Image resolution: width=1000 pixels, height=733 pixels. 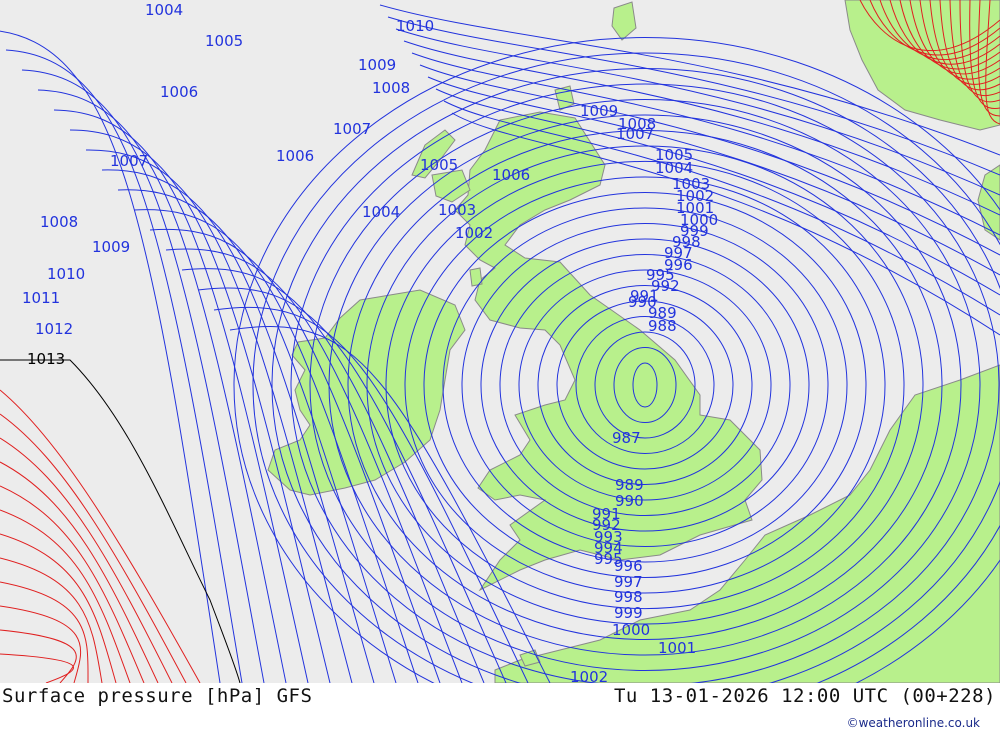 I want to click on isobar-label: 1001, so click(x=677, y=648).